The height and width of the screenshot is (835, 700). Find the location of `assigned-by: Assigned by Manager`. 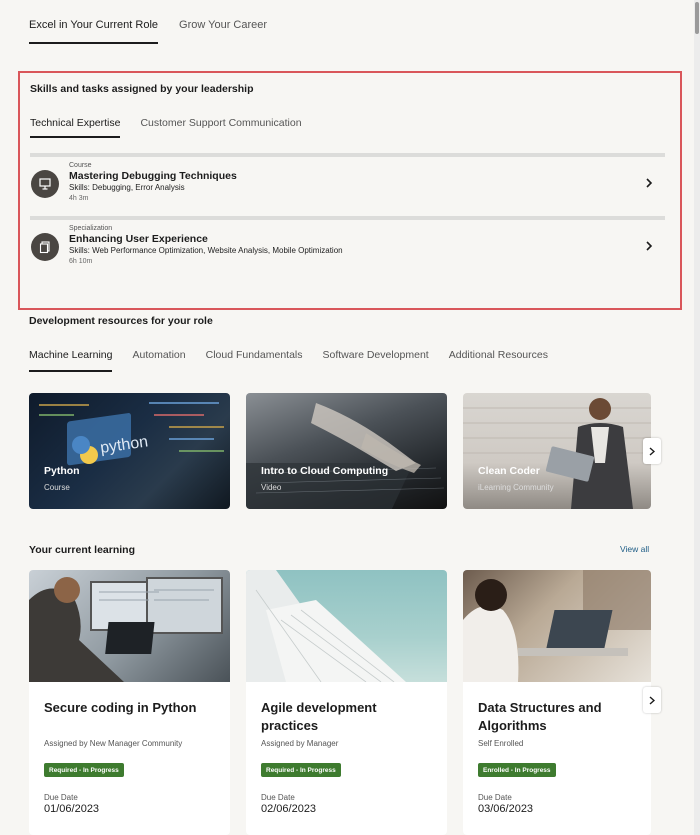

assigned-by: Assigned by Manager is located at coordinates (300, 743).